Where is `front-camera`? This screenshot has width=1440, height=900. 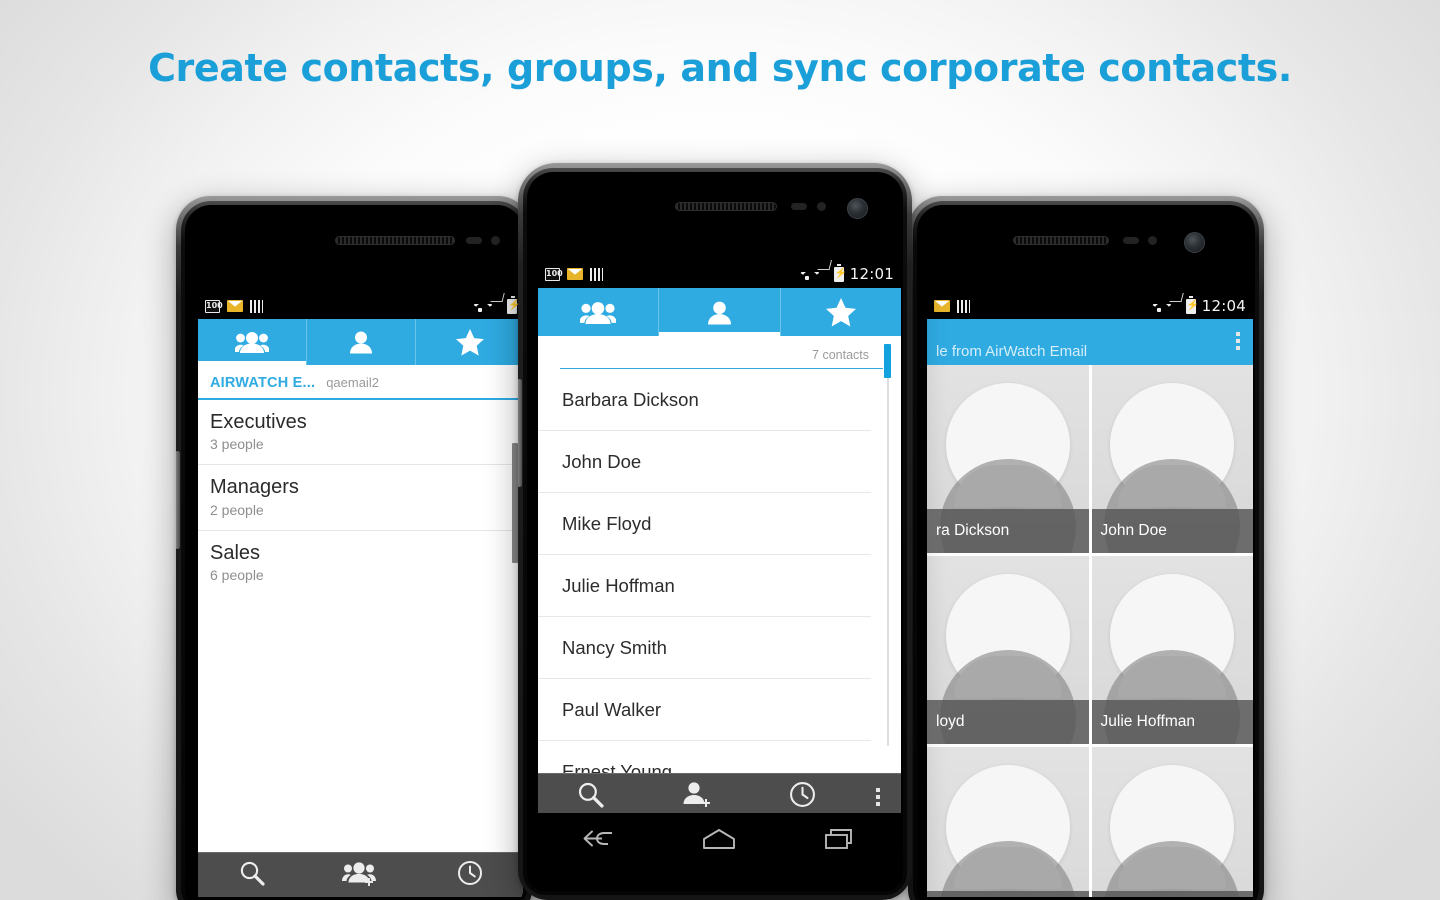 front-camera is located at coordinates (857, 208).